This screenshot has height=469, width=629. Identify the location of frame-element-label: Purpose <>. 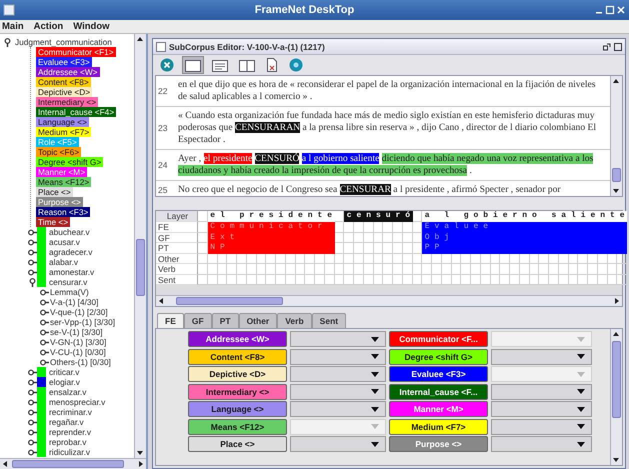
(59, 202).